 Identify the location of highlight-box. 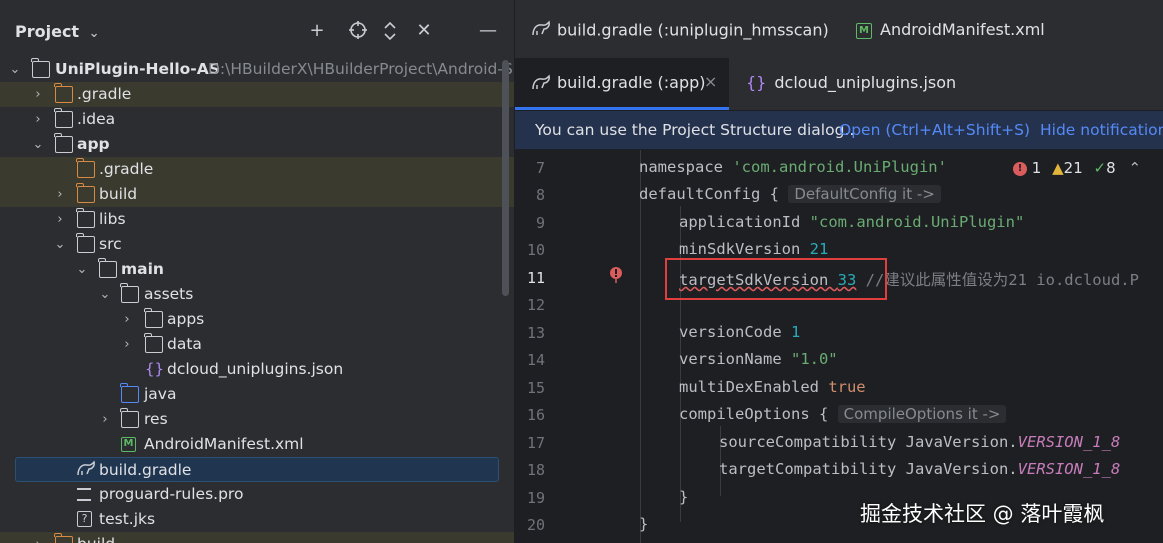
(776, 279).